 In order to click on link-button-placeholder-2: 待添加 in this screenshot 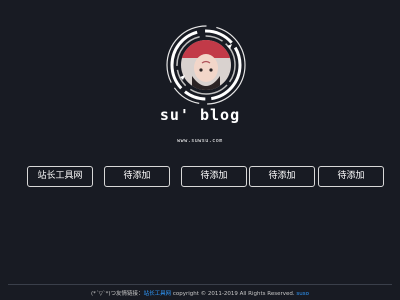, I will do `click(214, 176)`.